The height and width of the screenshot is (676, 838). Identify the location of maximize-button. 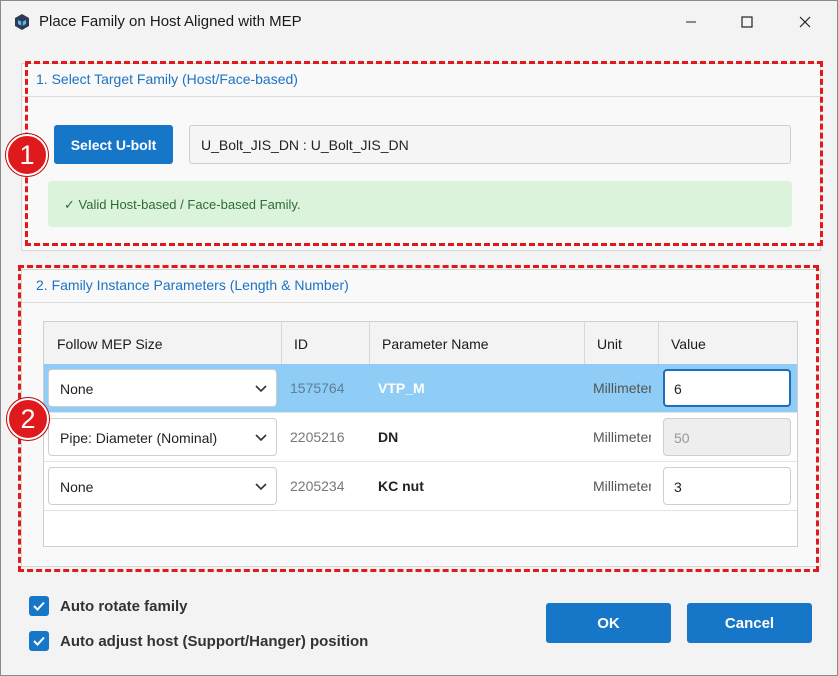
(747, 22).